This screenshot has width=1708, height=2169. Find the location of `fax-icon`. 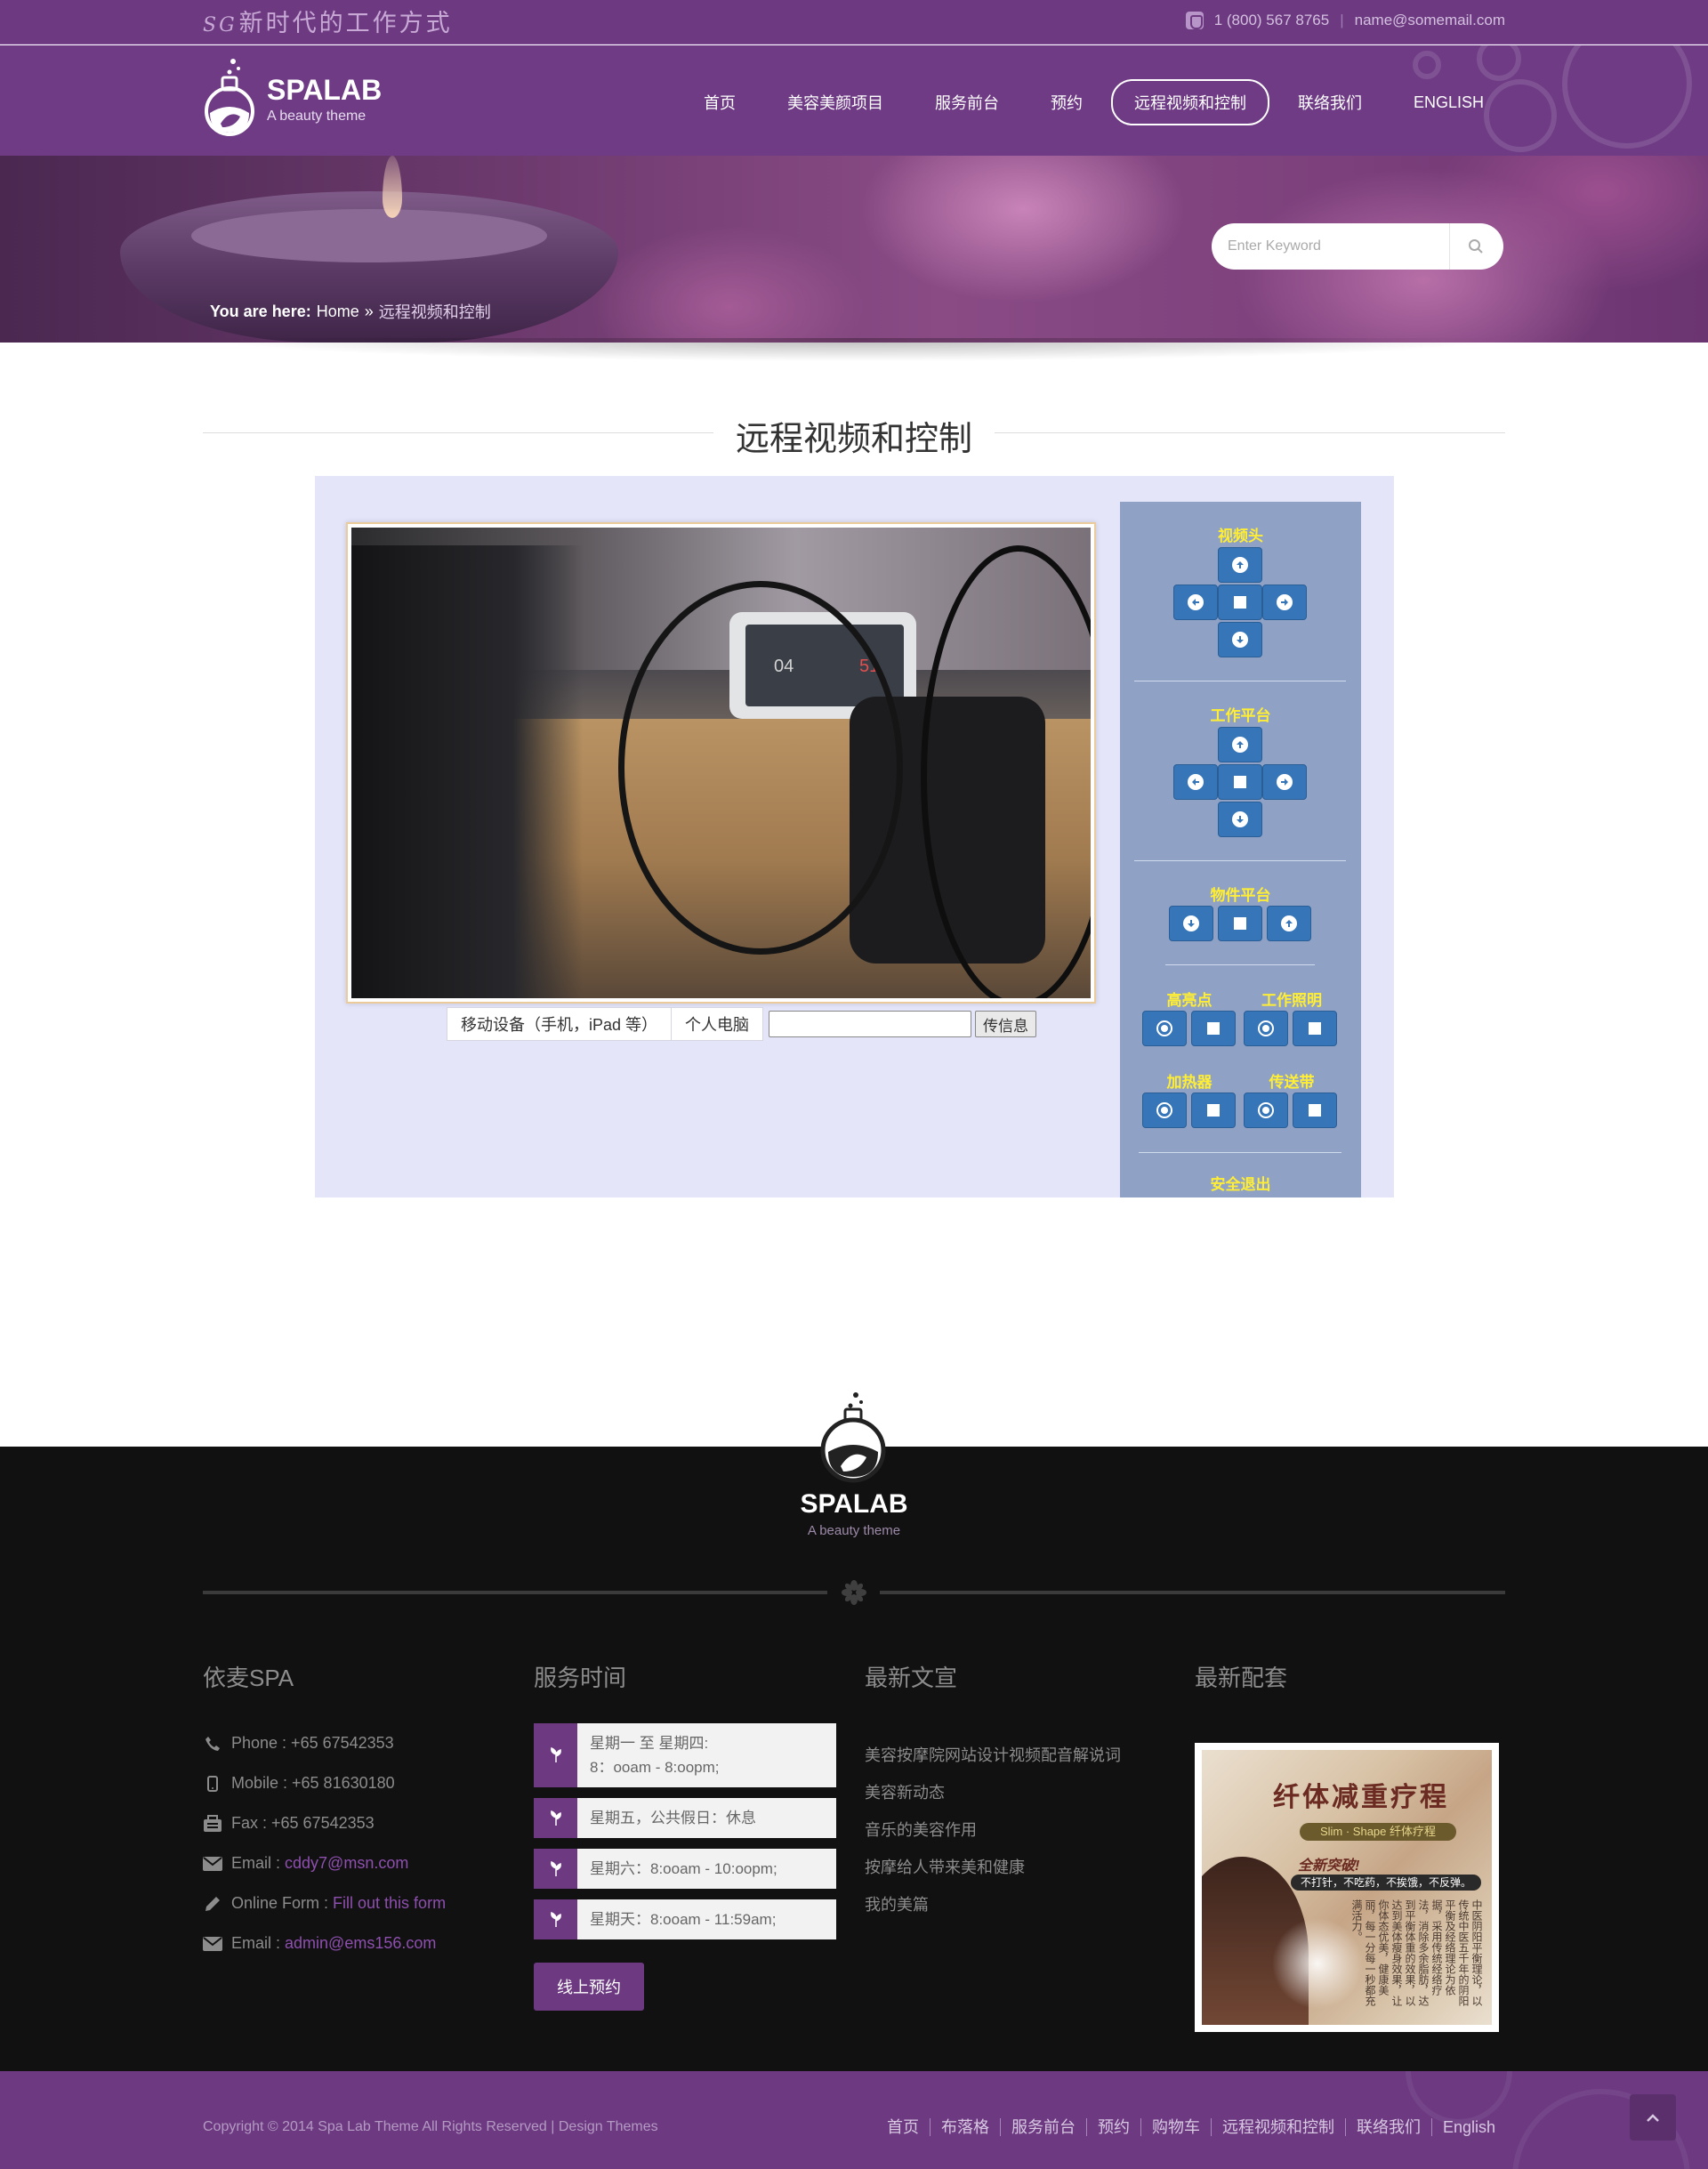

fax-icon is located at coordinates (212, 1823).